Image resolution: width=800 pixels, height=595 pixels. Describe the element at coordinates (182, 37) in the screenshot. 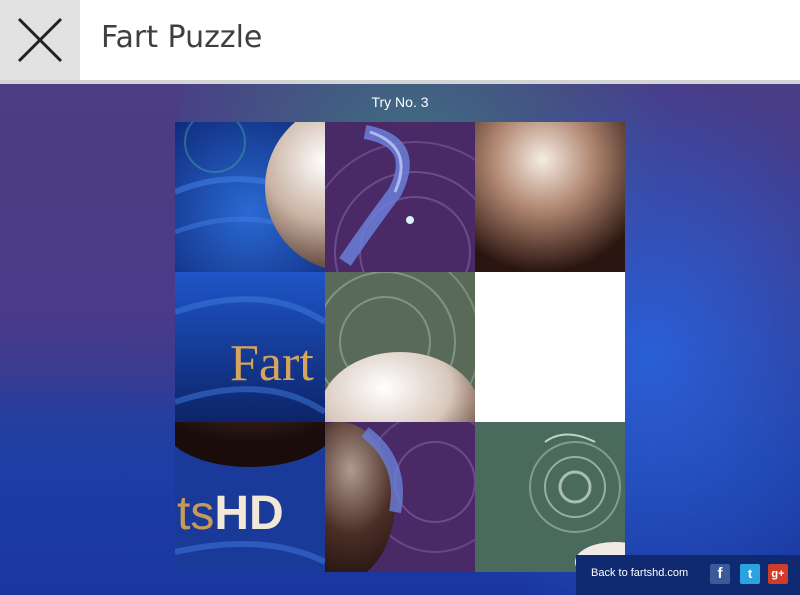

I see `page-title: Fart Puzzle` at that location.